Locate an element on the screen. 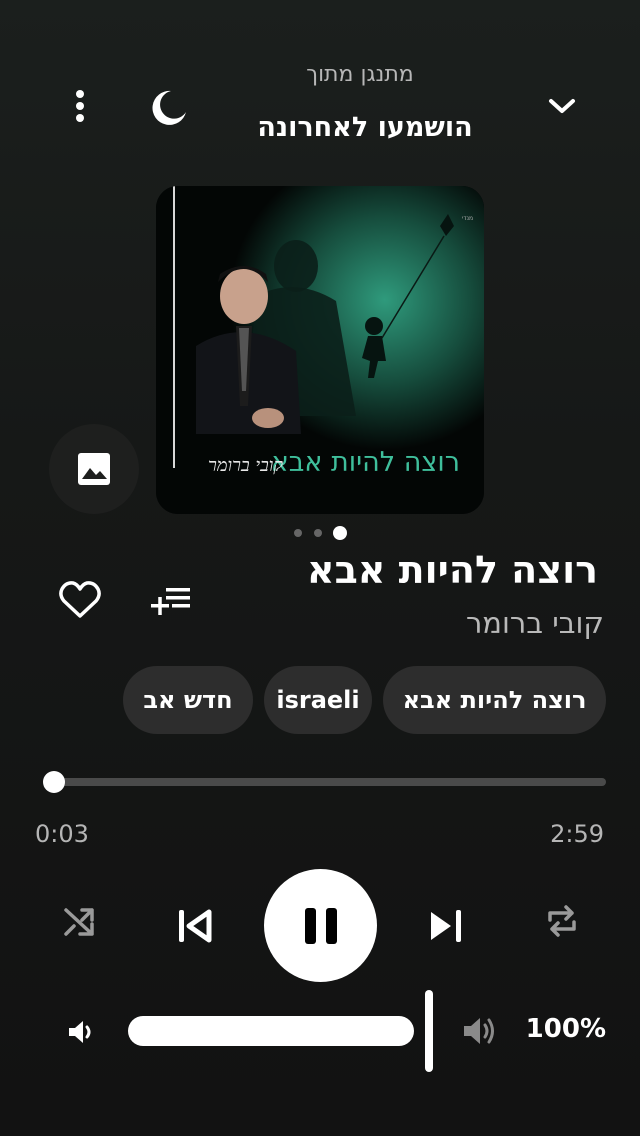 This screenshot has height=1136, width=640. playlist-add-icon is located at coordinates (170, 601).